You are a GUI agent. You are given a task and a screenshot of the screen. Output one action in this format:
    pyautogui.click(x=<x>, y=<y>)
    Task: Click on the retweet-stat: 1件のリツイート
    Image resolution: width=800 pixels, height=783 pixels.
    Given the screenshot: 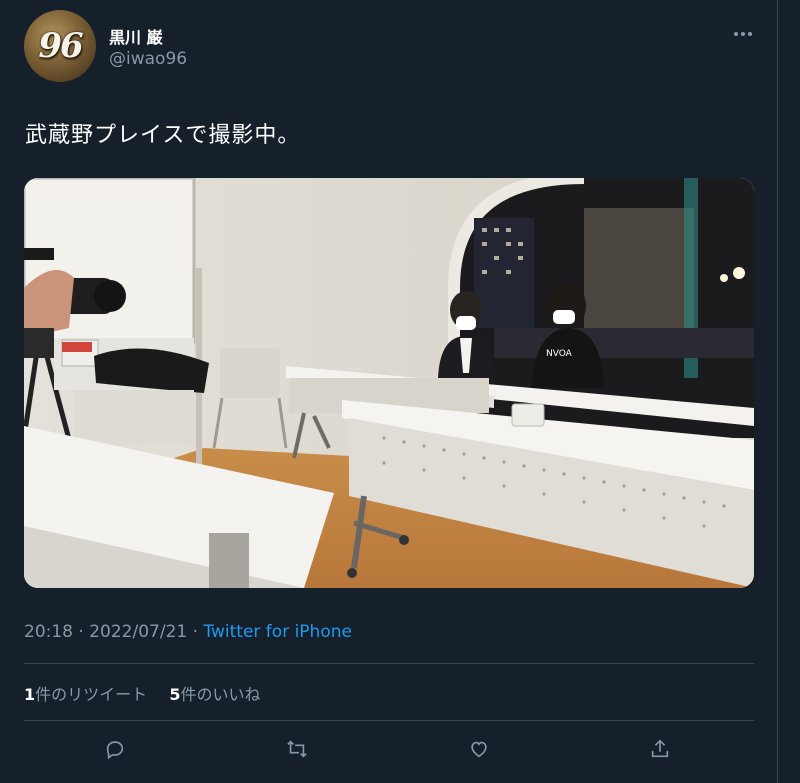 What is the action you would take?
    pyautogui.click(x=85, y=694)
    